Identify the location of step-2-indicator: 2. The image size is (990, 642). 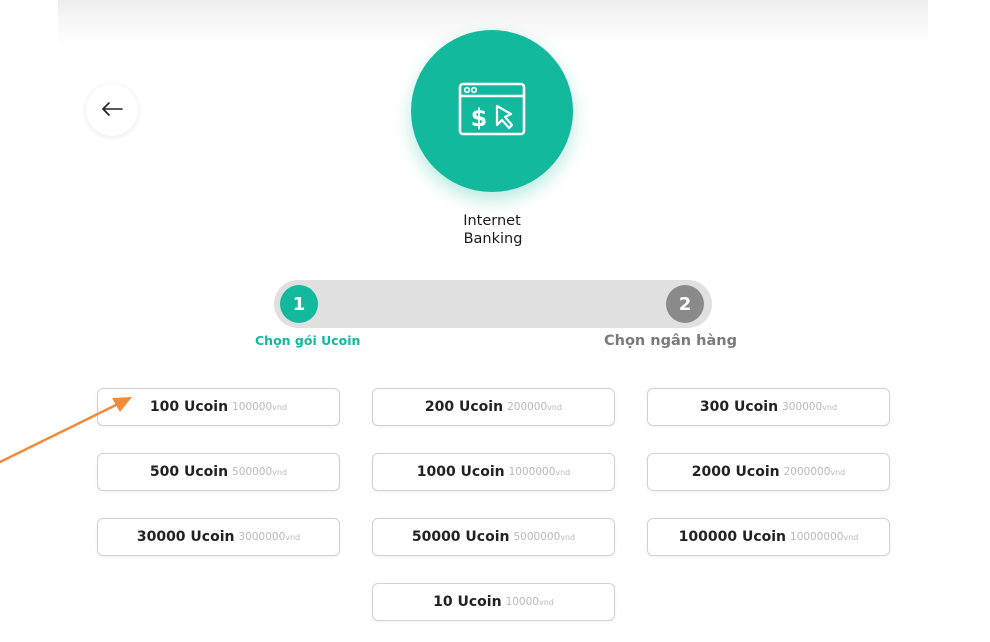
(685, 304).